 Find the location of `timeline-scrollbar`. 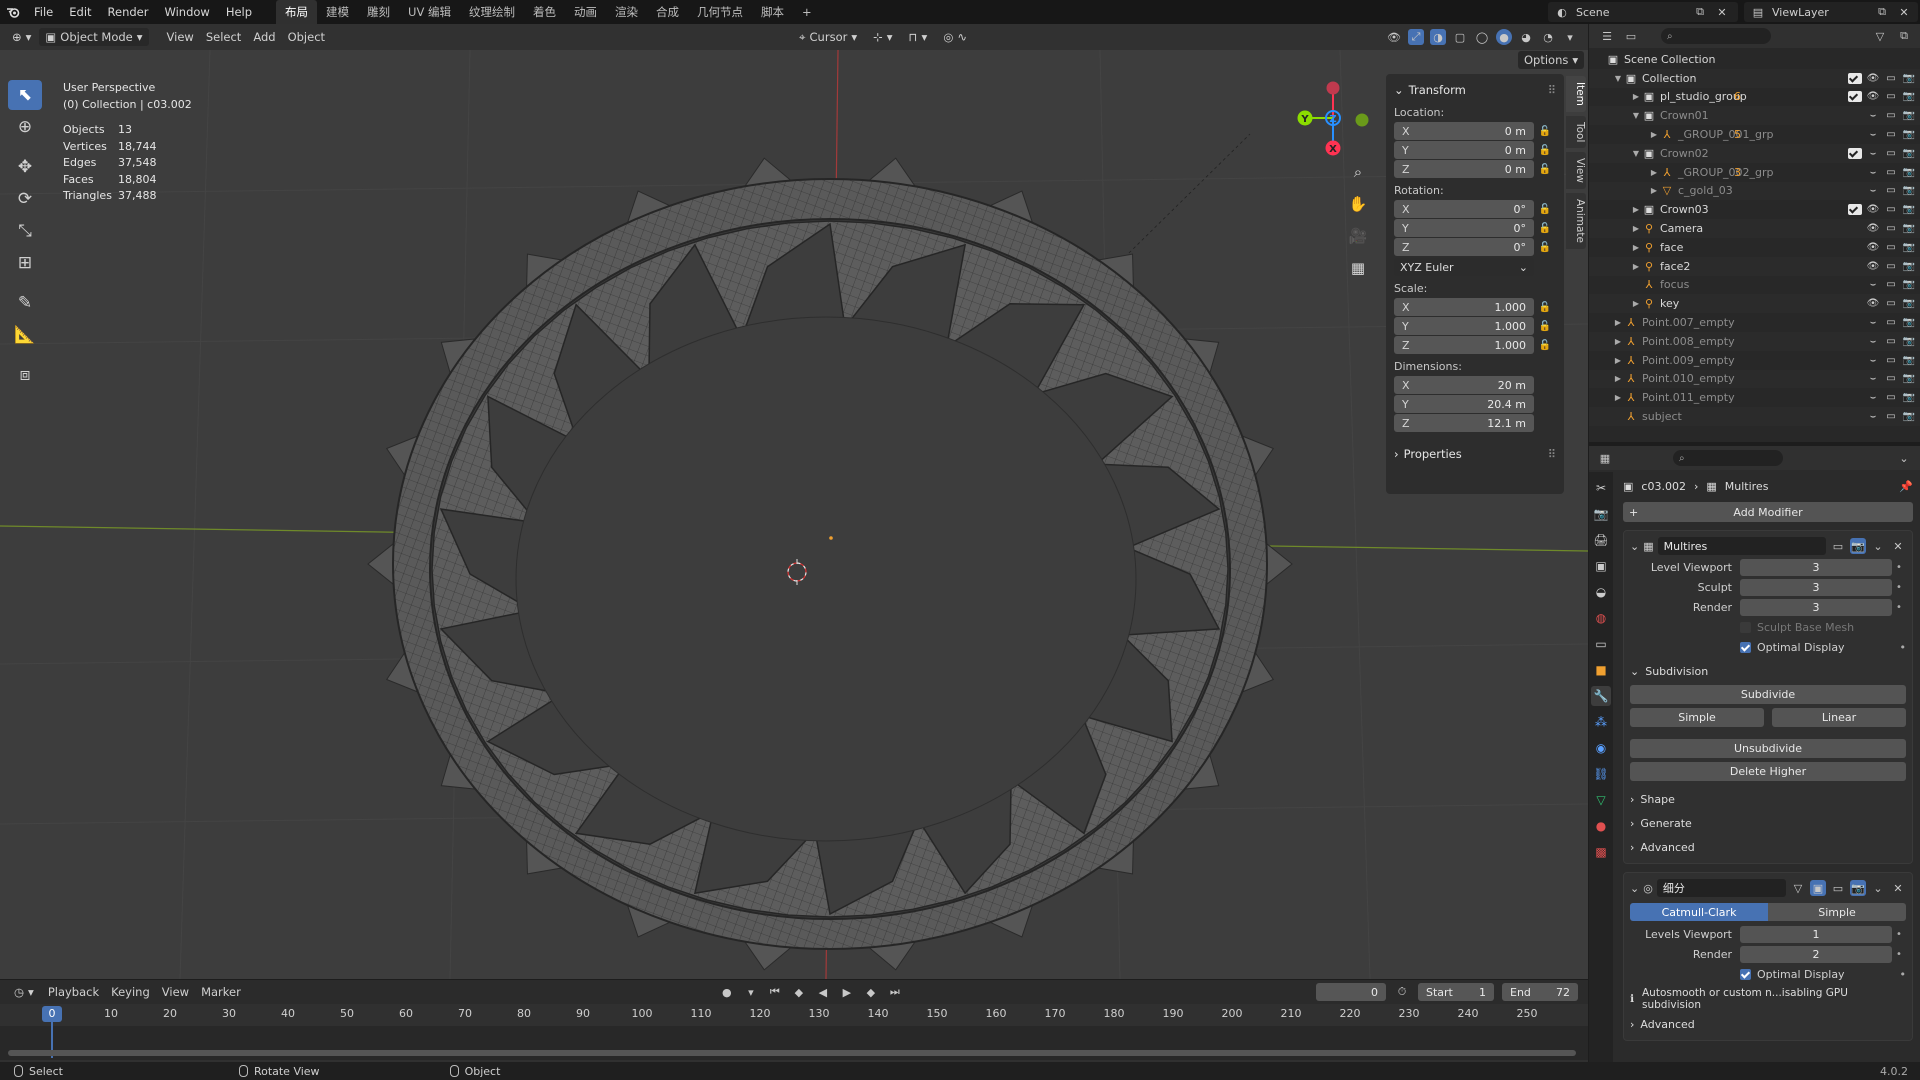

timeline-scrollbar is located at coordinates (792, 1053).